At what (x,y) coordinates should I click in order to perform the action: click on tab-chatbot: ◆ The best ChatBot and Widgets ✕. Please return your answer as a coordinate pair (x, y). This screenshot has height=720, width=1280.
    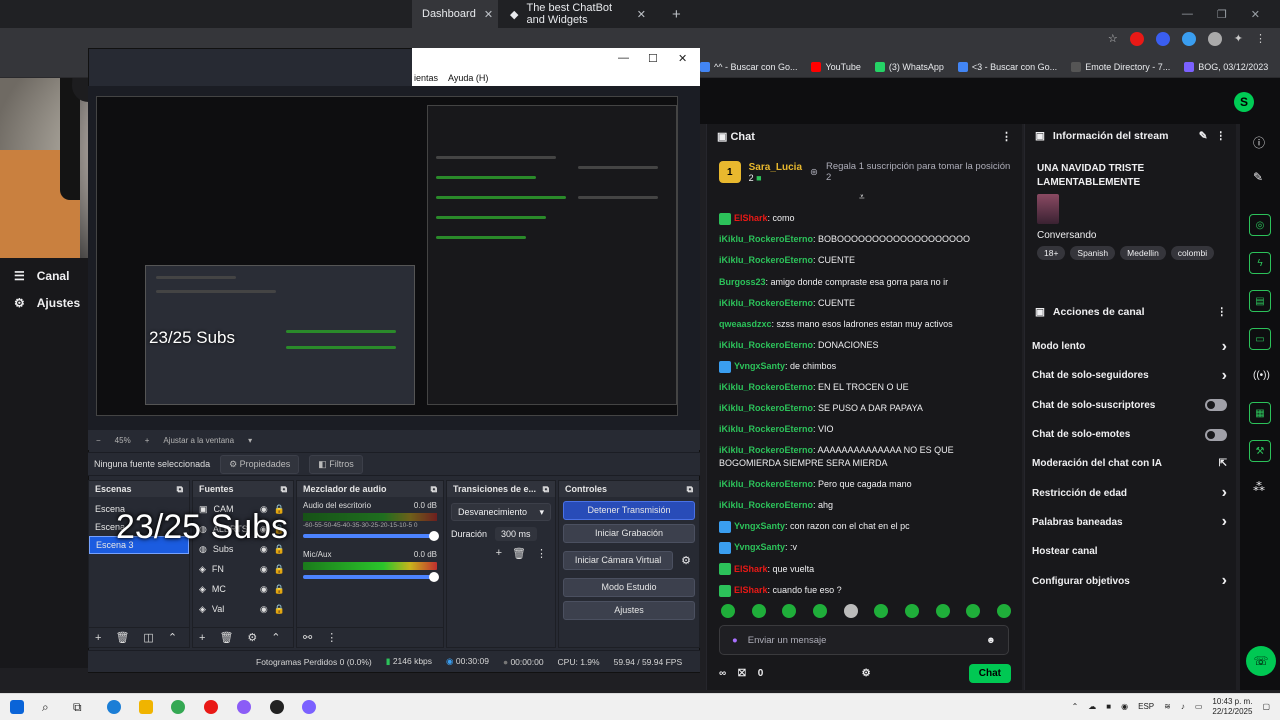
    Looking at the image, I should click on (578, 14).